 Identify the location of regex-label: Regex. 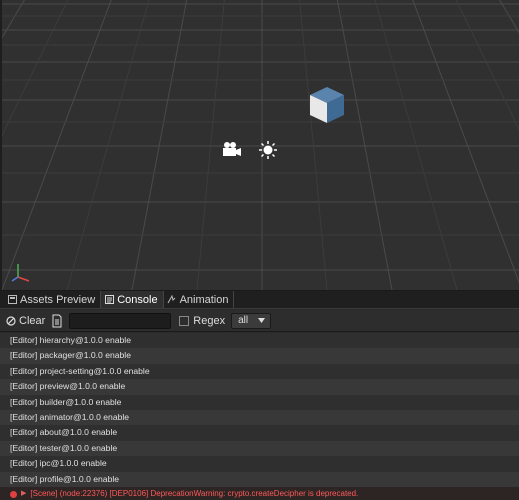
(209, 320).